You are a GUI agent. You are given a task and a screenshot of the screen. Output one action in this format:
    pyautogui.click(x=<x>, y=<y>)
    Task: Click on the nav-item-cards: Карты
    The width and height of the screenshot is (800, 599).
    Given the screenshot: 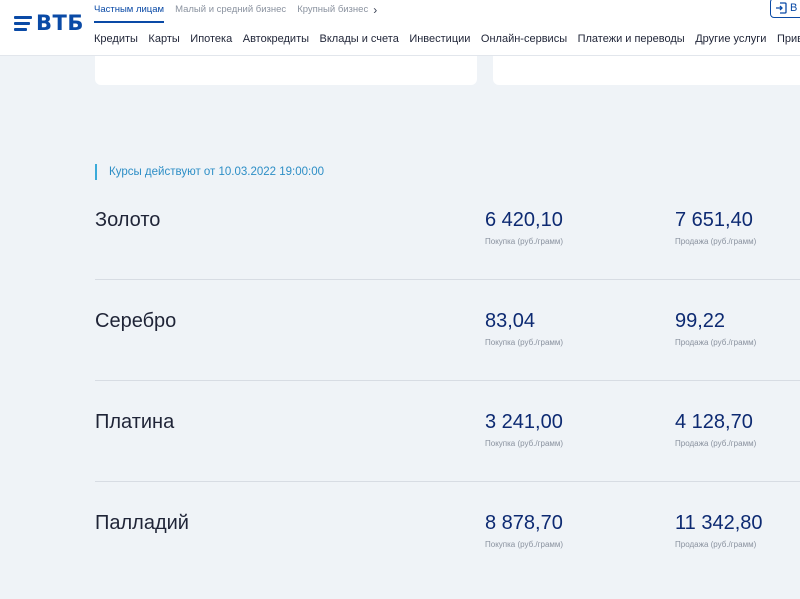 What is the action you would take?
    pyautogui.click(x=163, y=39)
    